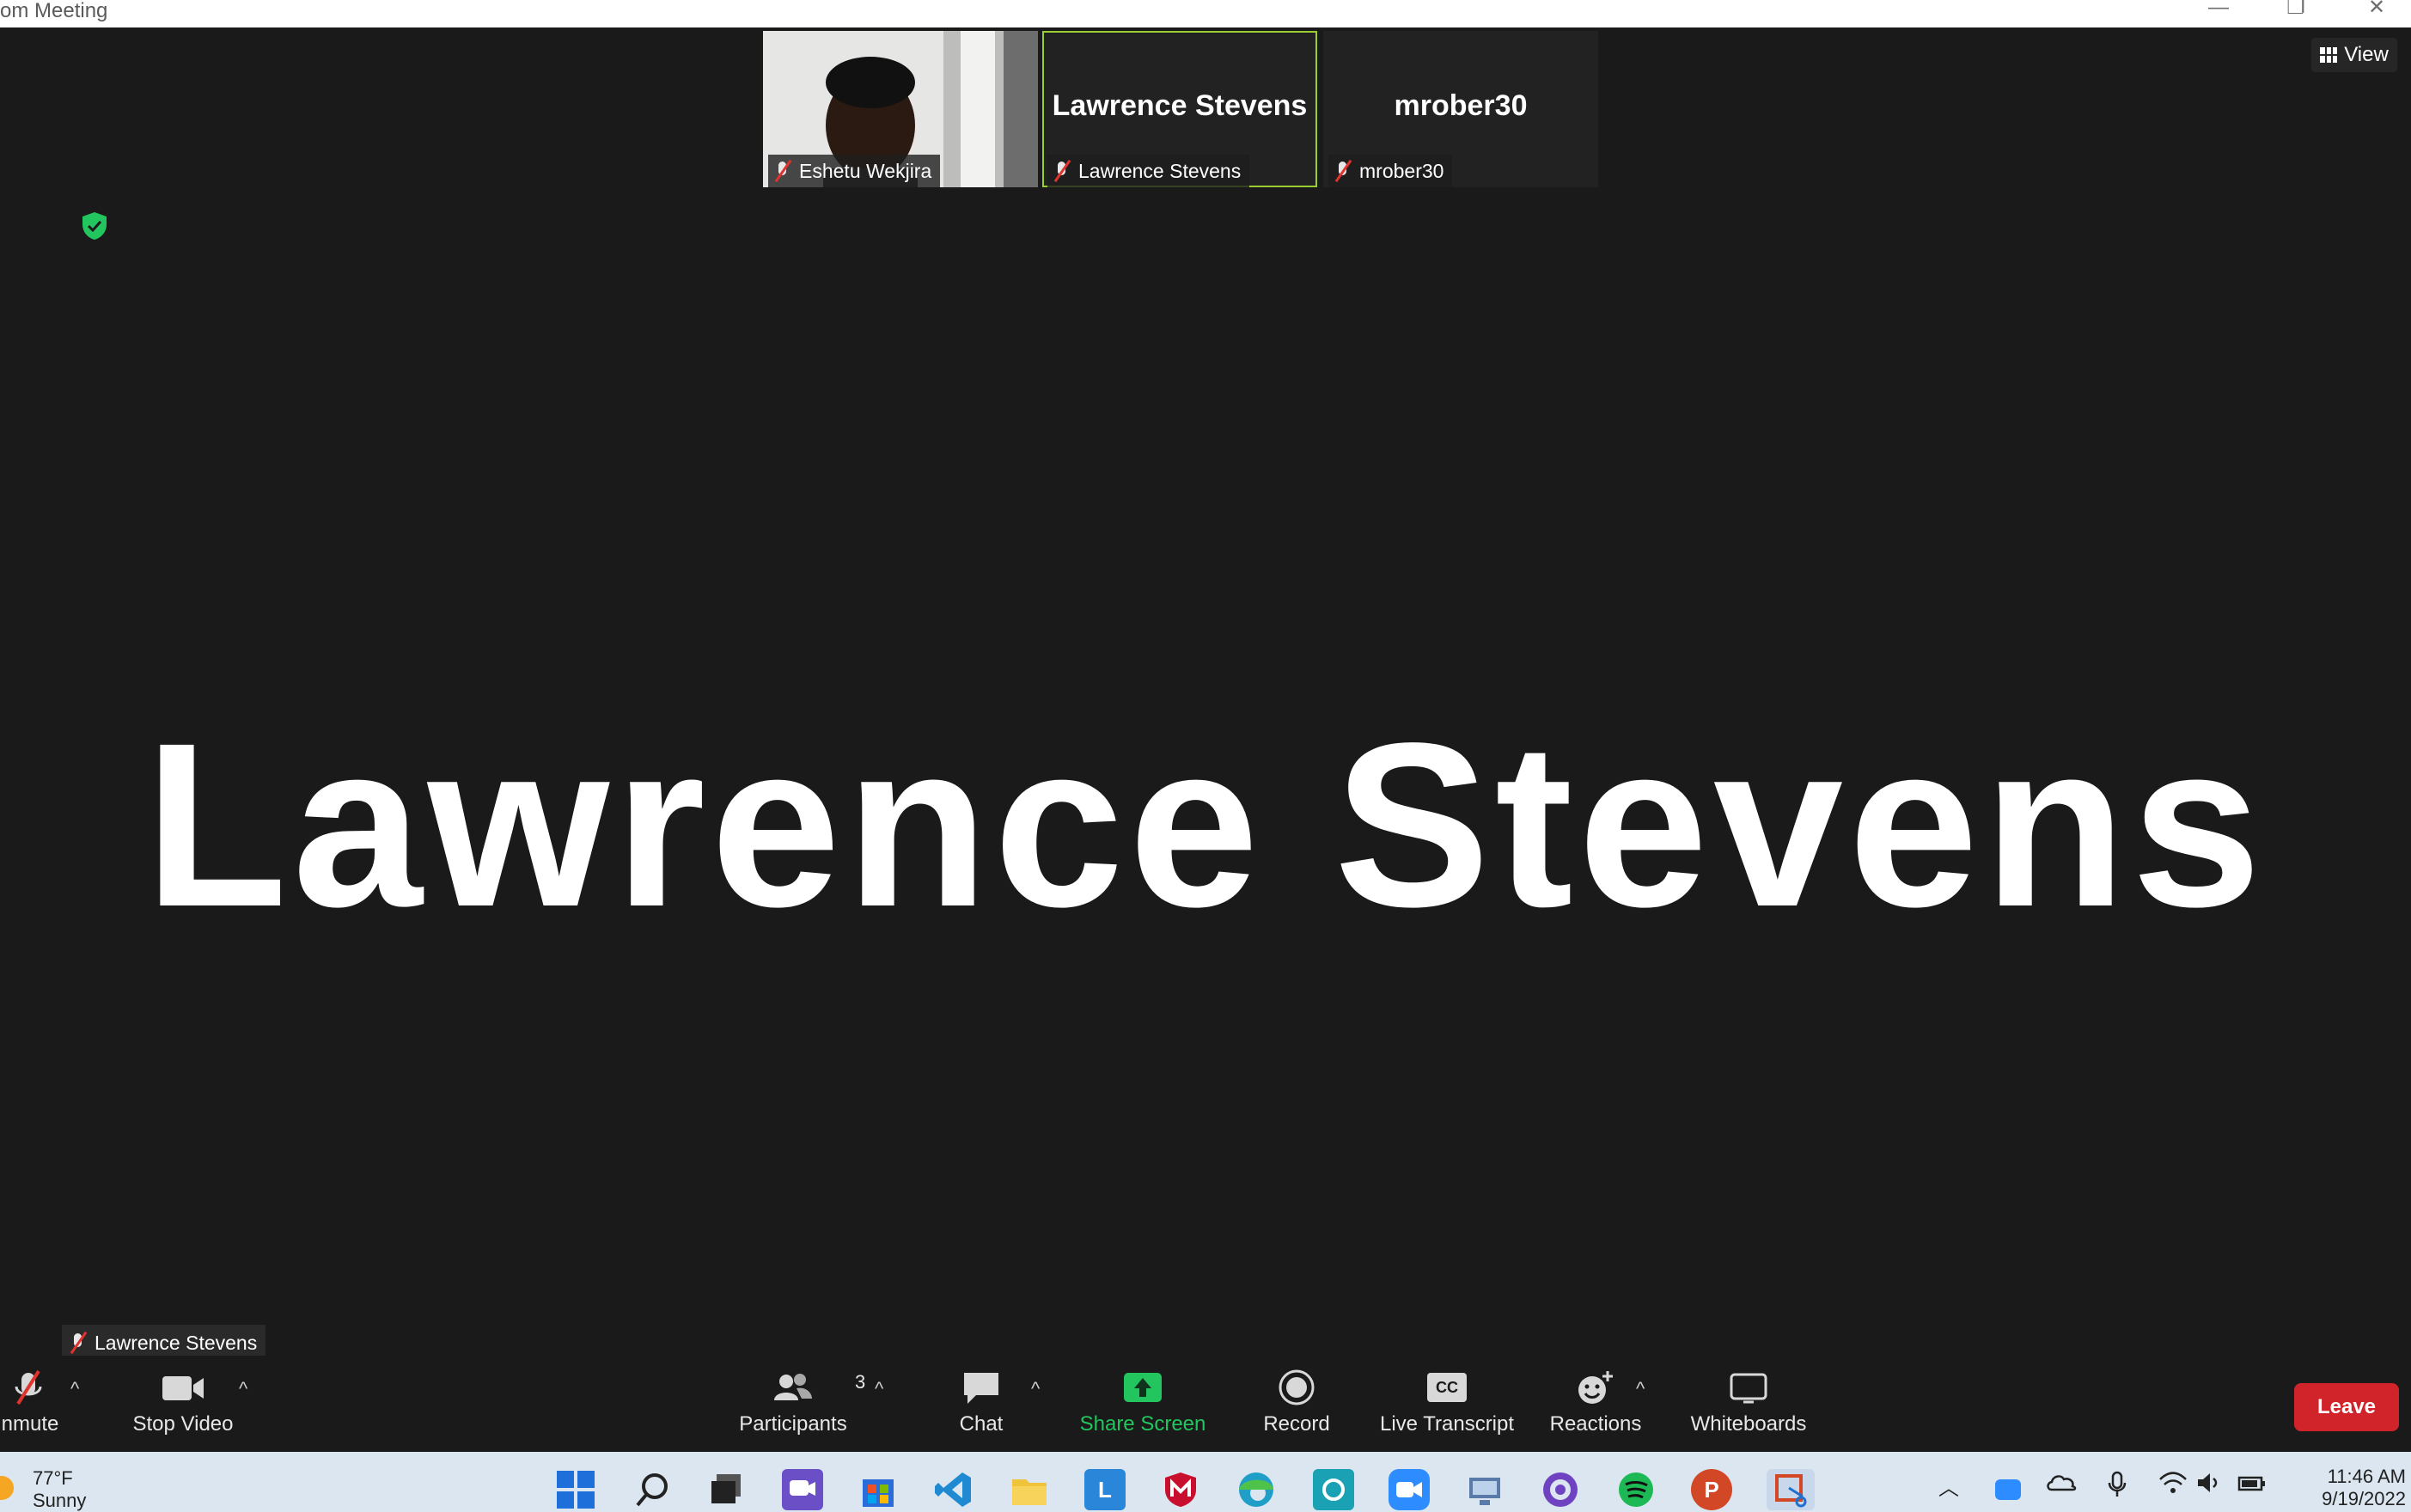  What do you see at coordinates (727, 1489) in the screenshot?
I see `task-view-icon` at bounding box center [727, 1489].